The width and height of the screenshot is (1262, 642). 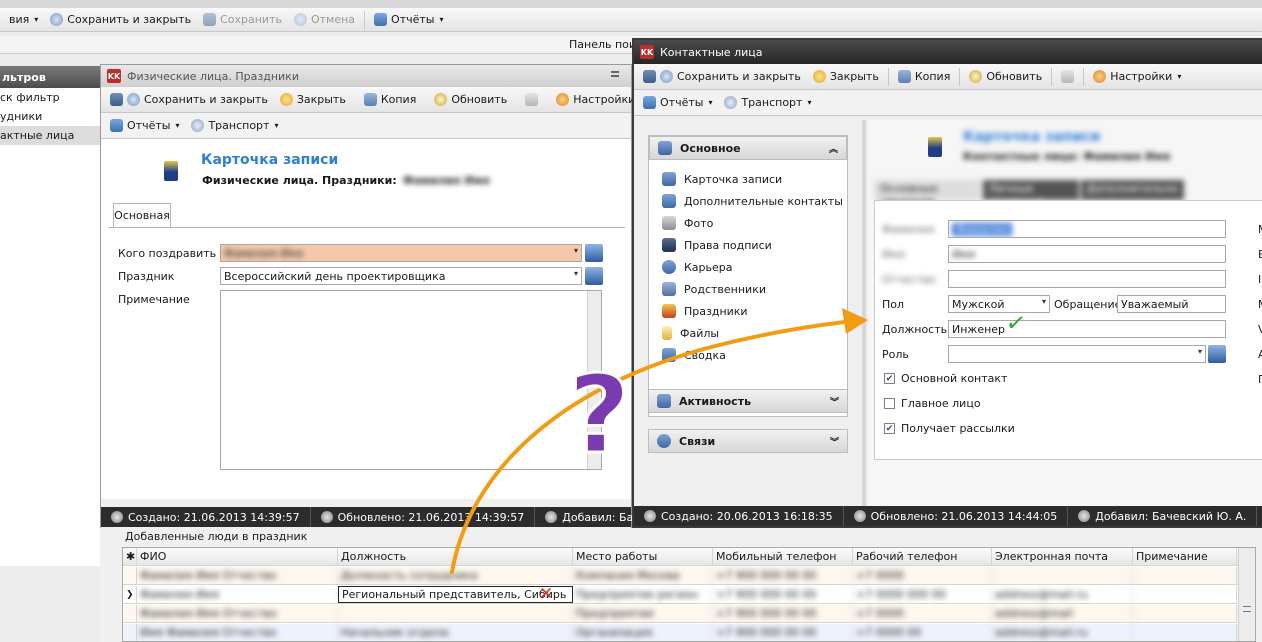 I want to click on partial-menu-item: вия ▾, so click(x=23, y=20).